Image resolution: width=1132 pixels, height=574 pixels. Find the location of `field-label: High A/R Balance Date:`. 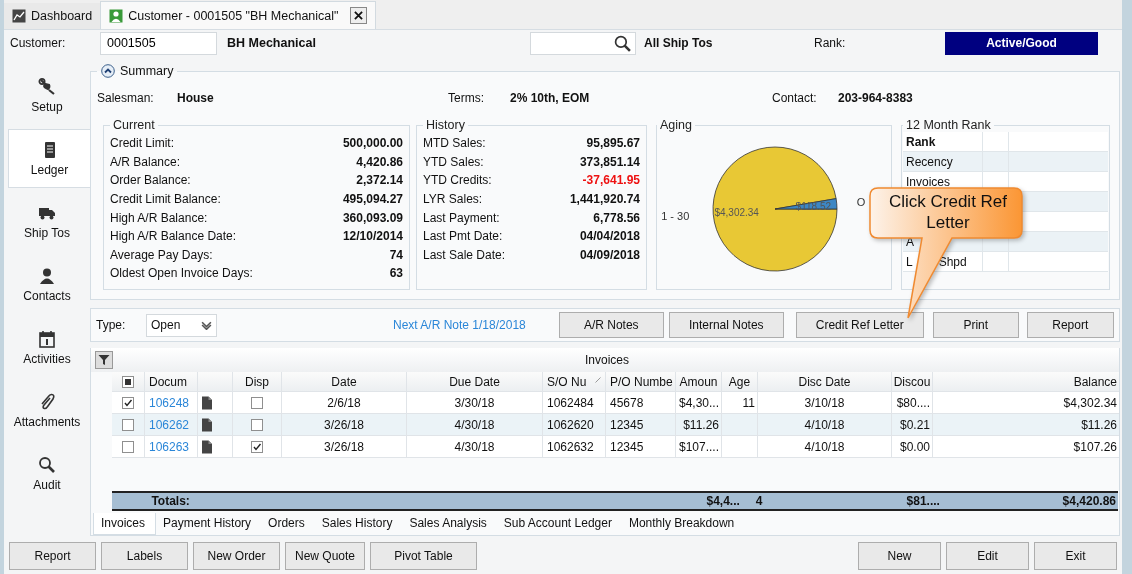

field-label: High A/R Balance Date: is located at coordinates (173, 236).